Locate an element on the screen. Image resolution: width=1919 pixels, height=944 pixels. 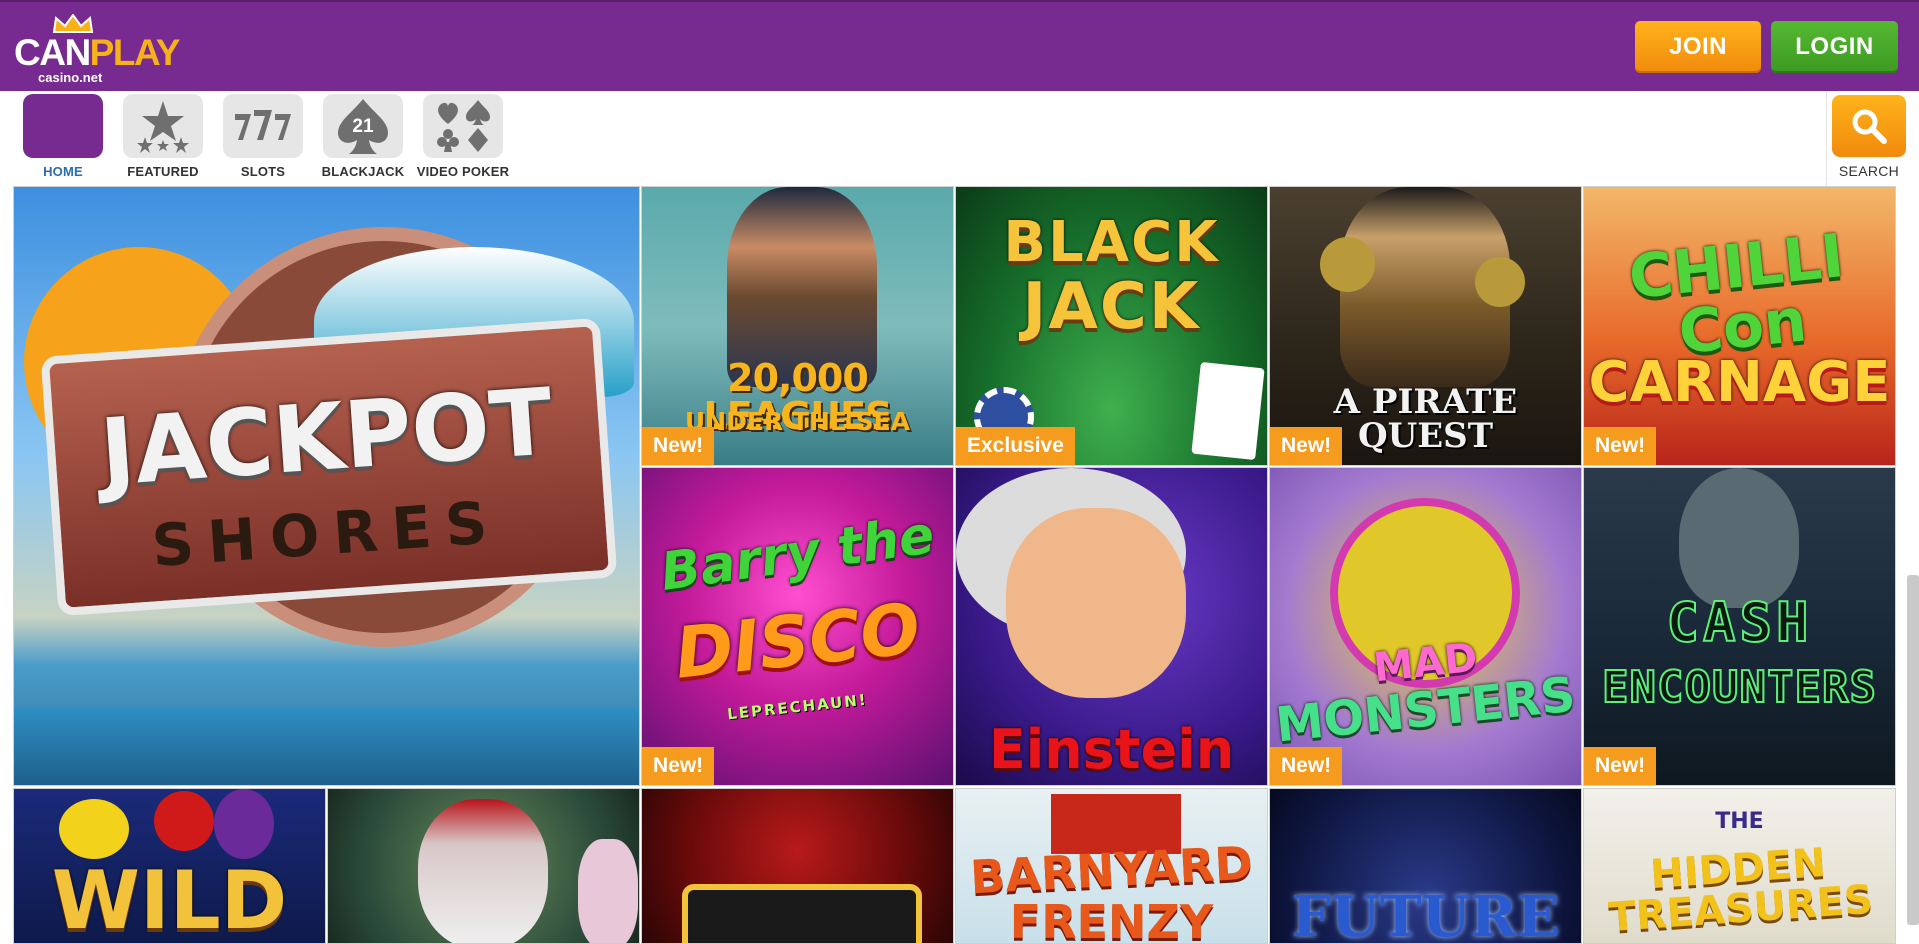
game-tile-barry-the-disco: Barry the DISCO LEPRECHAUN! New! is located at coordinates (797, 626).